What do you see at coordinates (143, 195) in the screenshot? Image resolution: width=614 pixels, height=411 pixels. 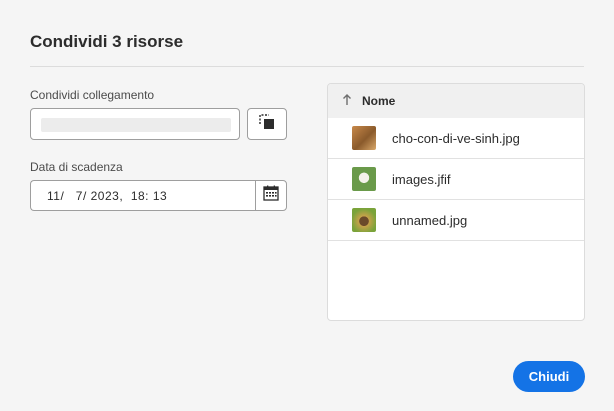 I see `expiry-date-input: 11/ 7/ 2023, 18: 13` at bounding box center [143, 195].